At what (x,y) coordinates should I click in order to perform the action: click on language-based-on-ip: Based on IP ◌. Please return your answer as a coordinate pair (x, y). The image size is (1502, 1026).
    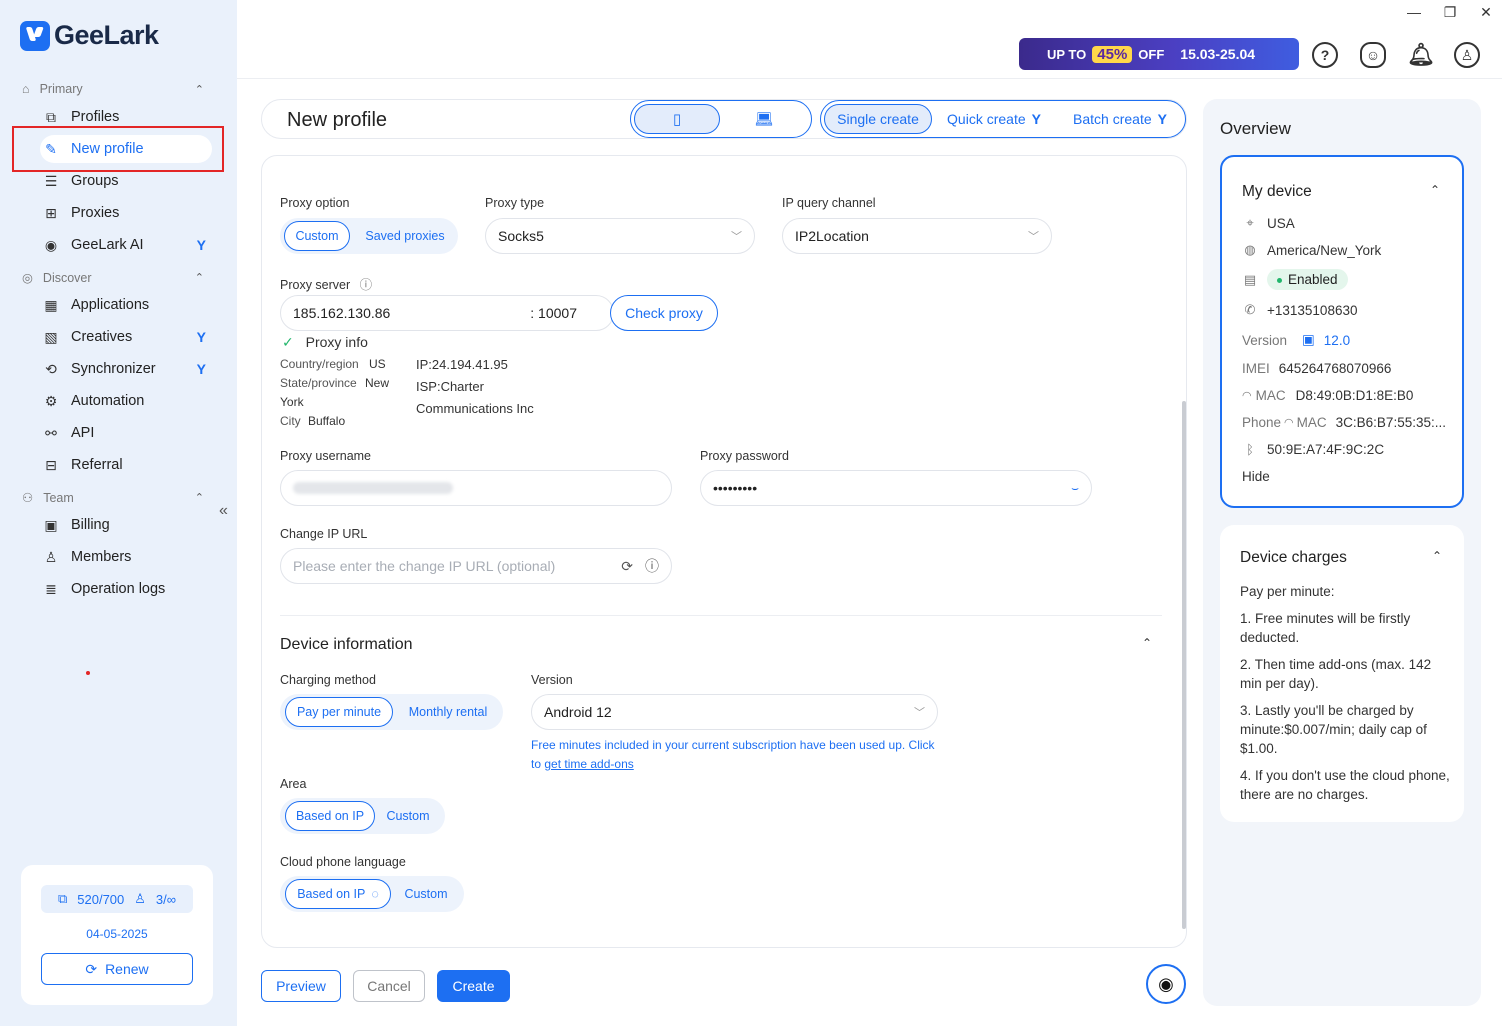
    Looking at the image, I should click on (338, 894).